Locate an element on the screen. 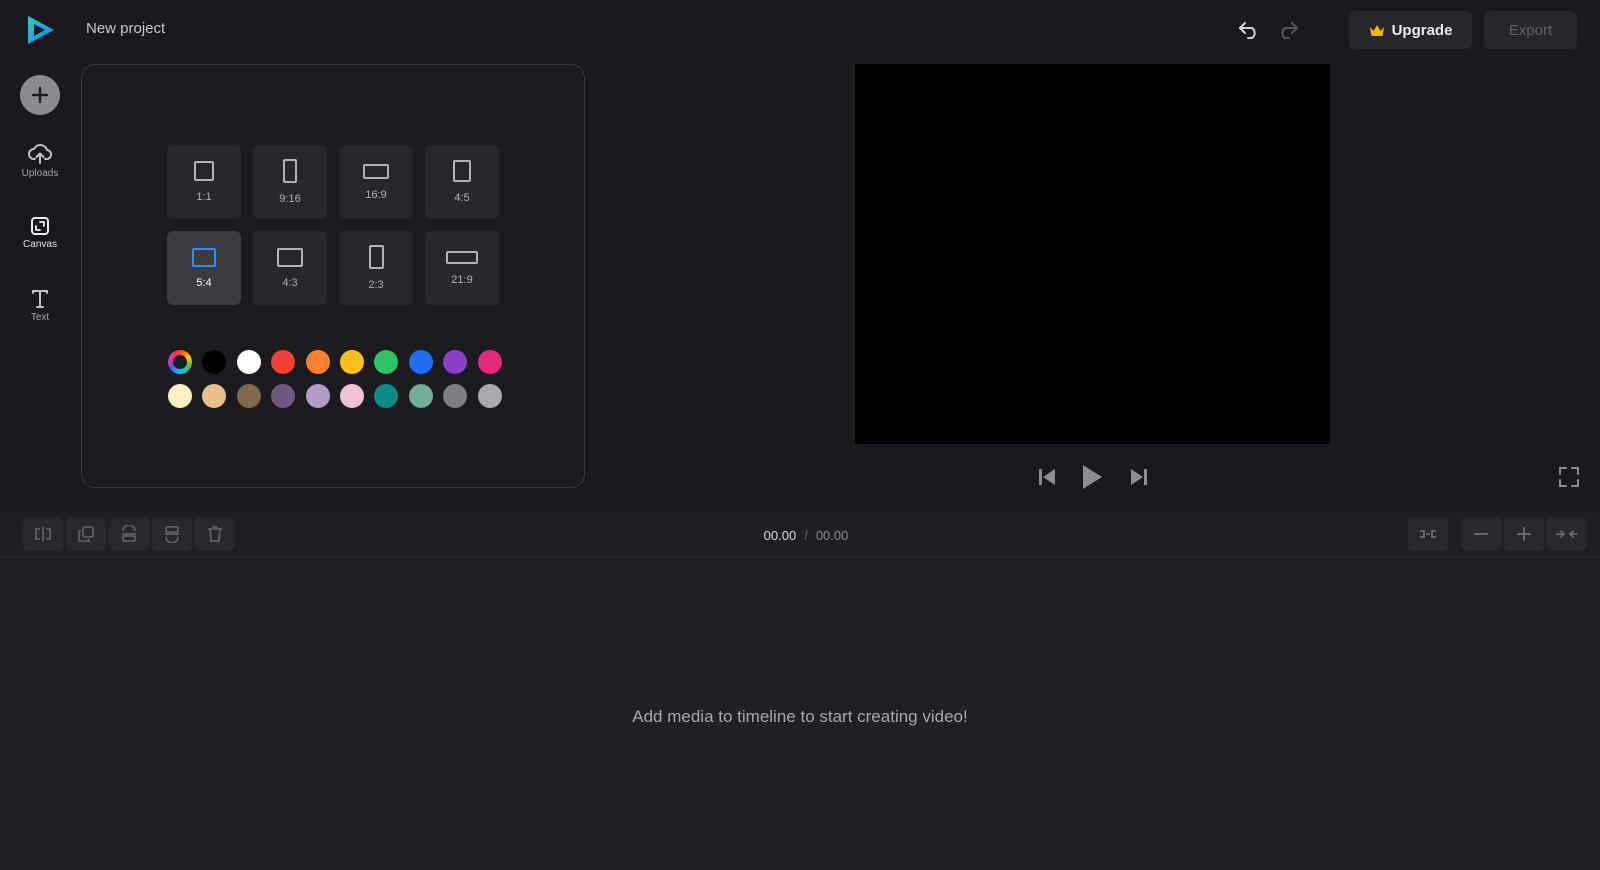 The width and height of the screenshot is (1600, 870). ratio-option-16-9: 16:9 is located at coordinates (376, 182).